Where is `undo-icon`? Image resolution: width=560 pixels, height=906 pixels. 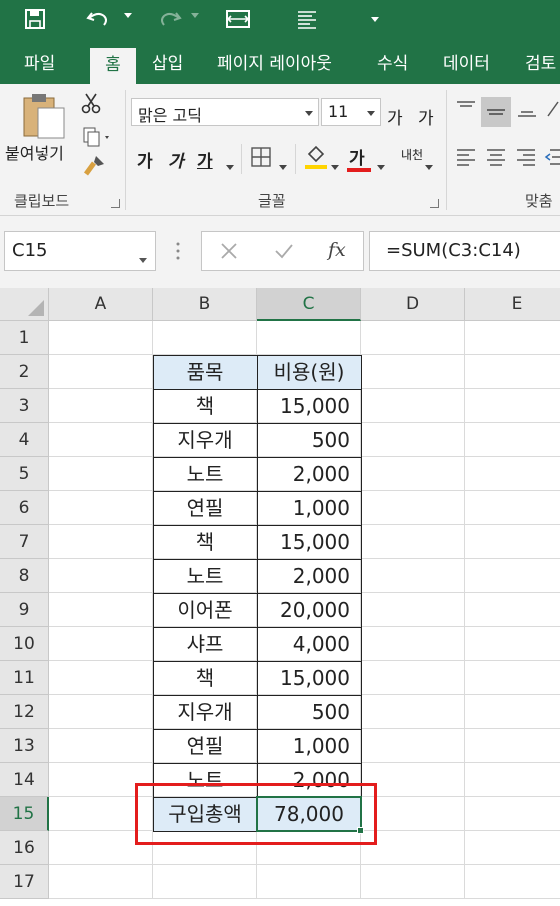 undo-icon is located at coordinates (99, 19).